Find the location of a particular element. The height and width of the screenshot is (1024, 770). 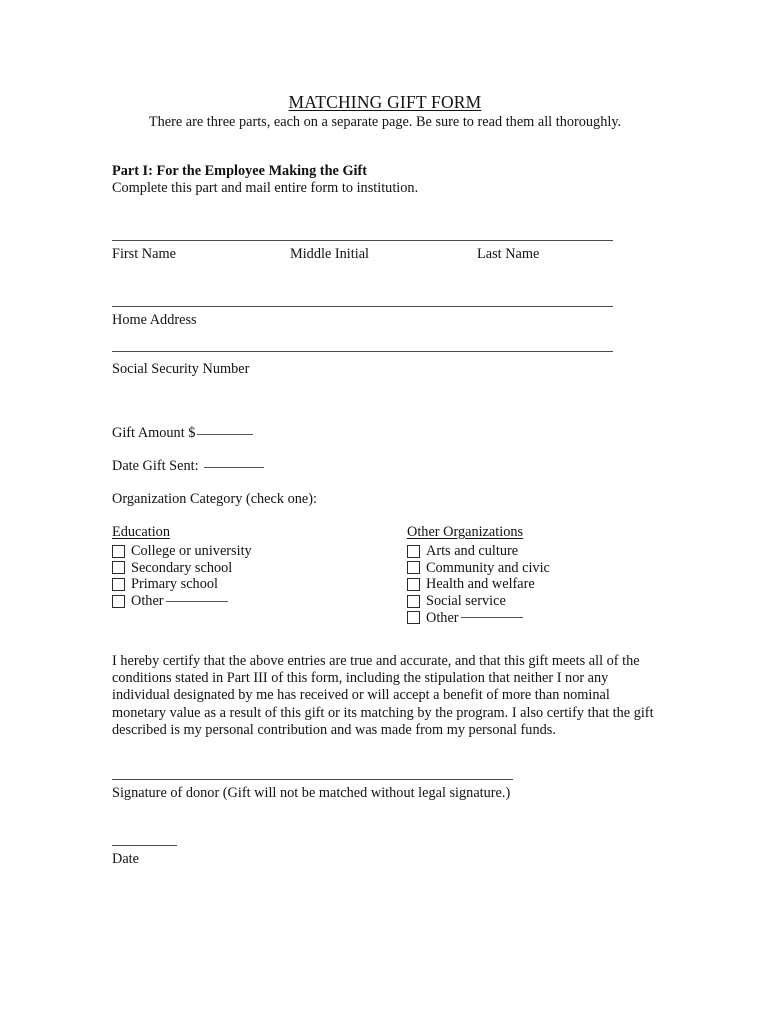

page-title-text: MATCHING GIFT FORM is located at coordinates (385, 102).